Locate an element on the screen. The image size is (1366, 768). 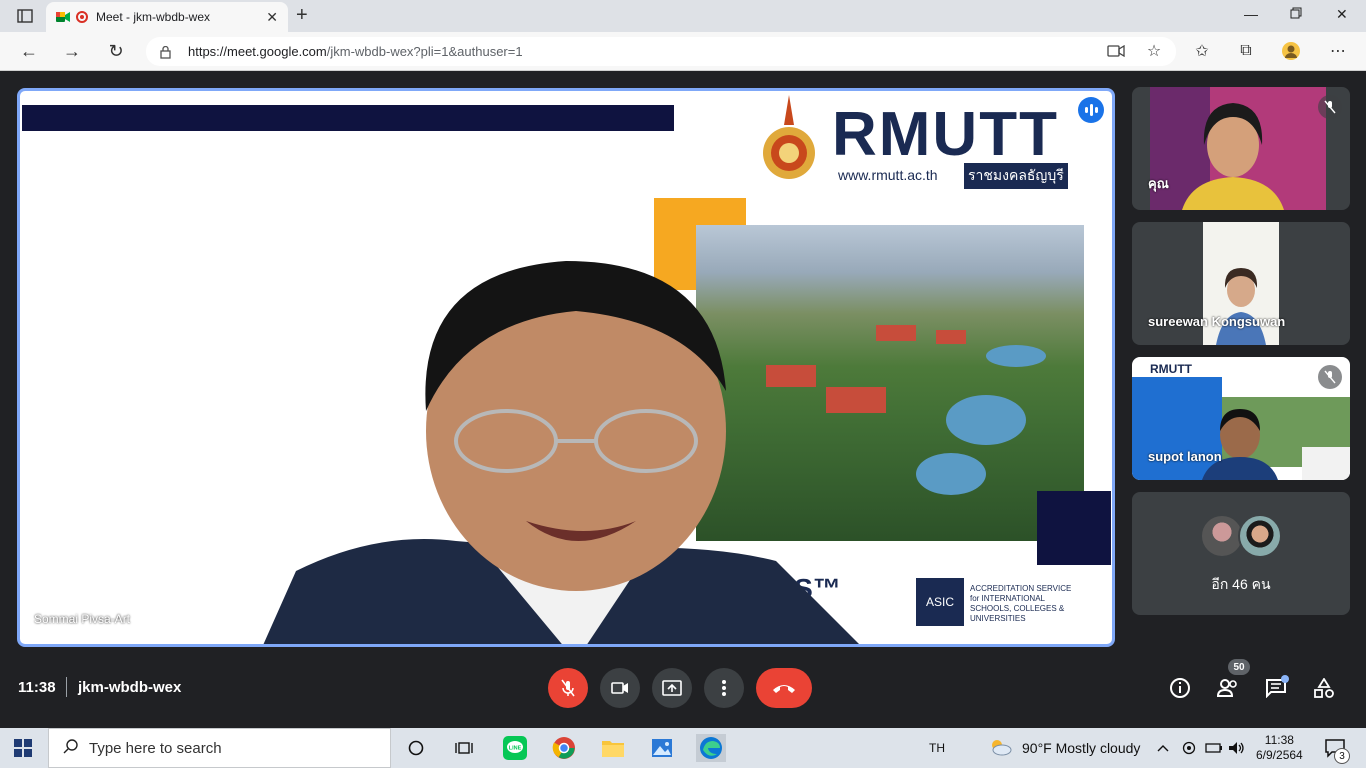
notifications-icon: 3 is located at coordinates (1337, 748).